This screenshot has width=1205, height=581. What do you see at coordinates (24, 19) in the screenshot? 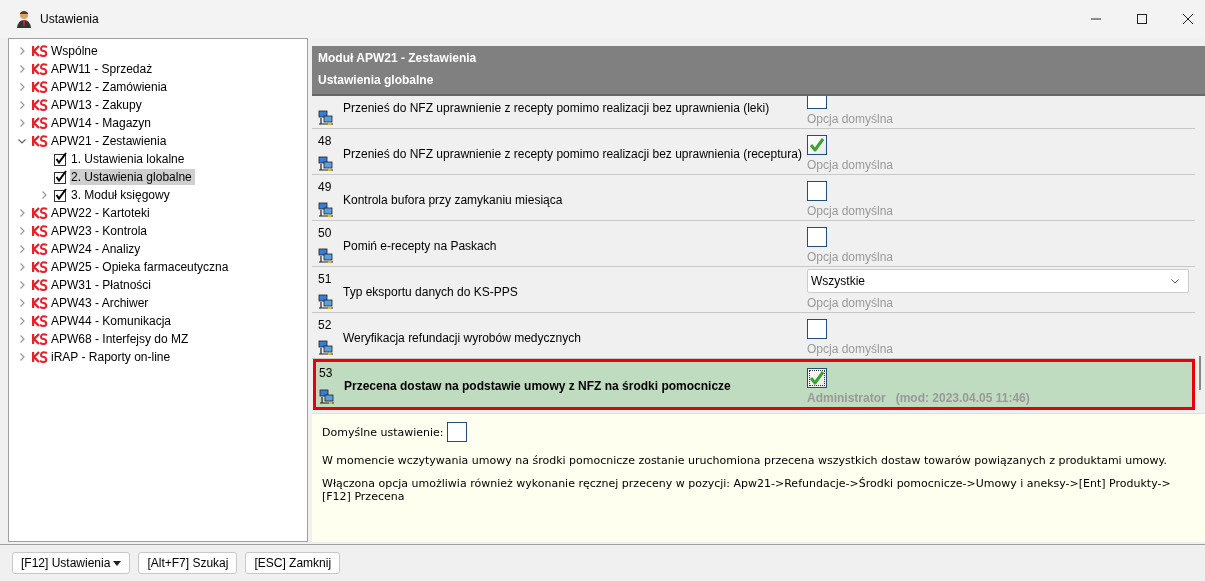
I see `user-icon` at bounding box center [24, 19].